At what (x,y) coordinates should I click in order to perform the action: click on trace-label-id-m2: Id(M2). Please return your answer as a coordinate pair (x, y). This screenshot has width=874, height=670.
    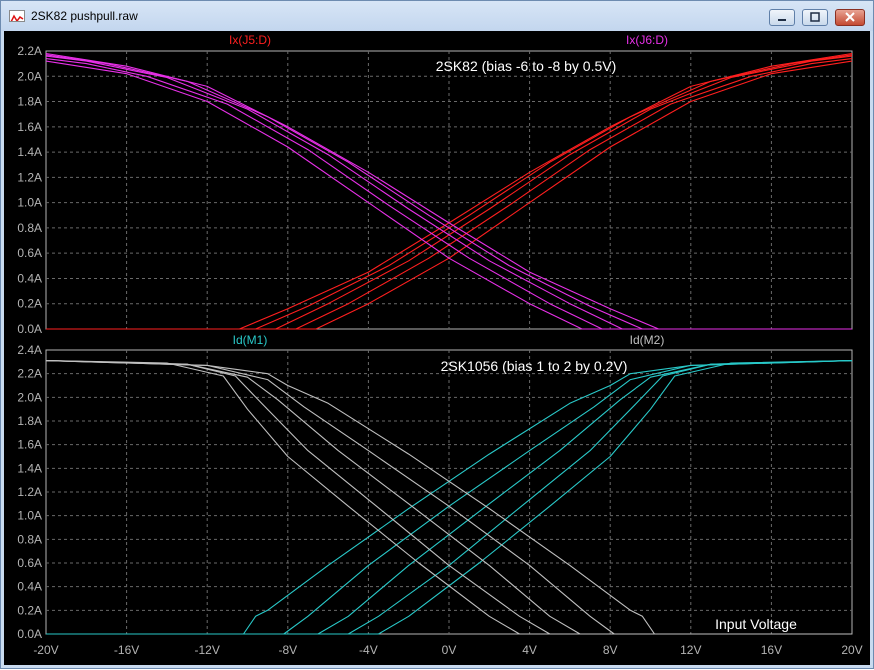
    Looking at the image, I should click on (647, 340).